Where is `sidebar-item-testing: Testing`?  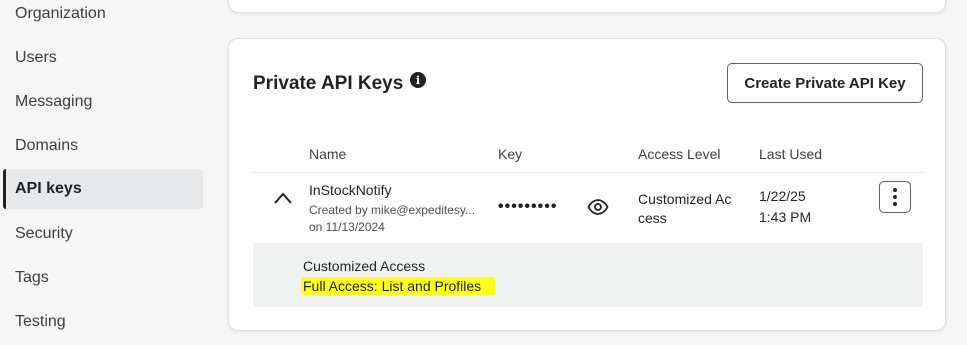
sidebar-item-testing: Testing is located at coordinates (103, 322).